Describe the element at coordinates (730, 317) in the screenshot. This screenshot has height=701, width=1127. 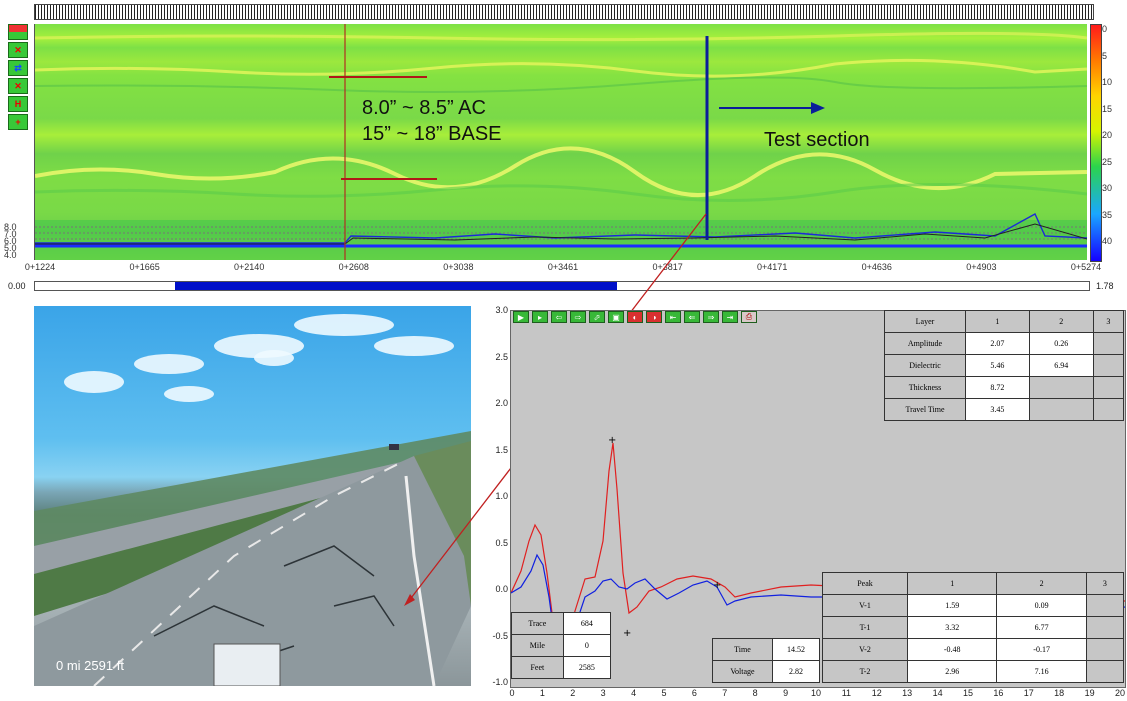
I see `last-icon: ⇥` at that location.